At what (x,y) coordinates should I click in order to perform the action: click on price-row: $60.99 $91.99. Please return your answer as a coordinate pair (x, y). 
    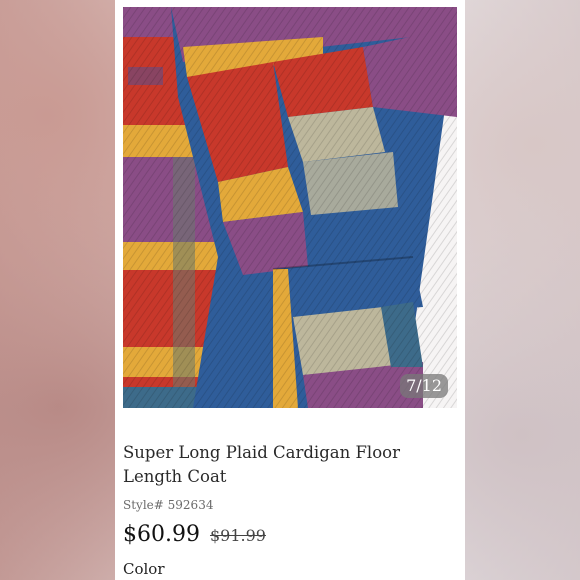
    Looking at the image, I should click on (194, 534).